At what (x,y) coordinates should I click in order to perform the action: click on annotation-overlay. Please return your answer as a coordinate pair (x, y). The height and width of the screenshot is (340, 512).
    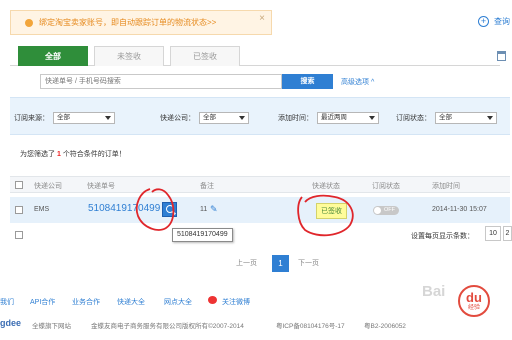
    Looking at the image, I should click on (244, 212).